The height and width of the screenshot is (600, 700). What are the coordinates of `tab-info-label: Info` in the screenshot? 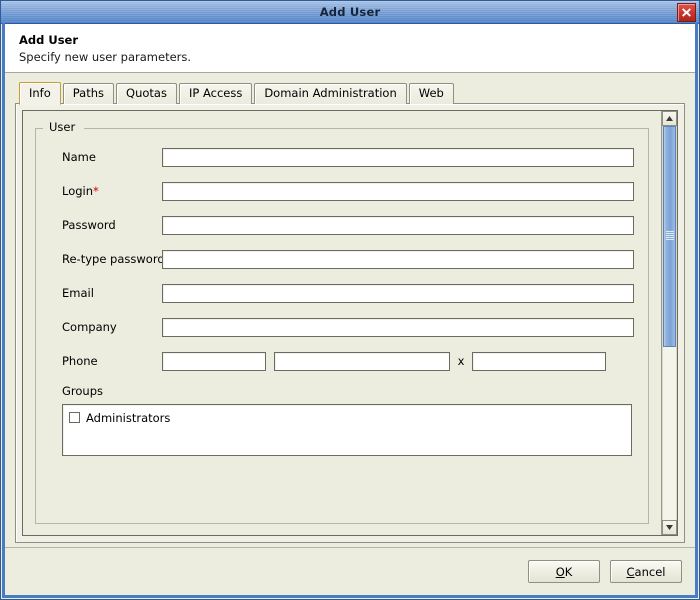 It's located at (40, 93).